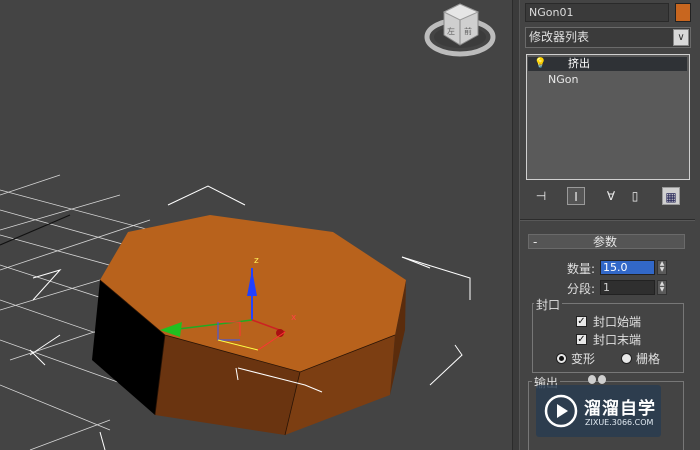 This screenshot has height=450, width=700. What do you see at coordinates (468, 31) in the screenshot?
I see `svg-text: 前` at bounding box center [468, 31].